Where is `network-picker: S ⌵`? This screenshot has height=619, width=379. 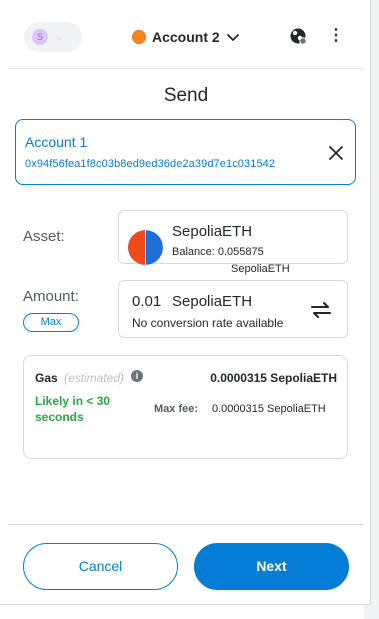
network-picker: S ⌵ is located at coordinates (53, 37).